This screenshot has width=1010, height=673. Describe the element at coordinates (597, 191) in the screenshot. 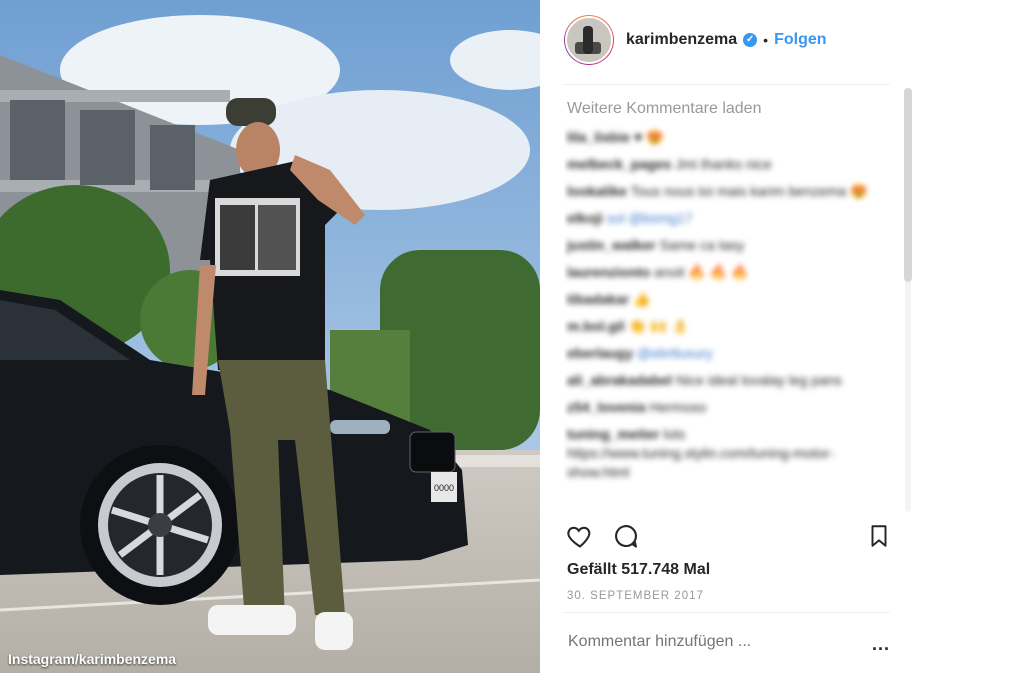

I see `comment-username: lookalike` at that location.